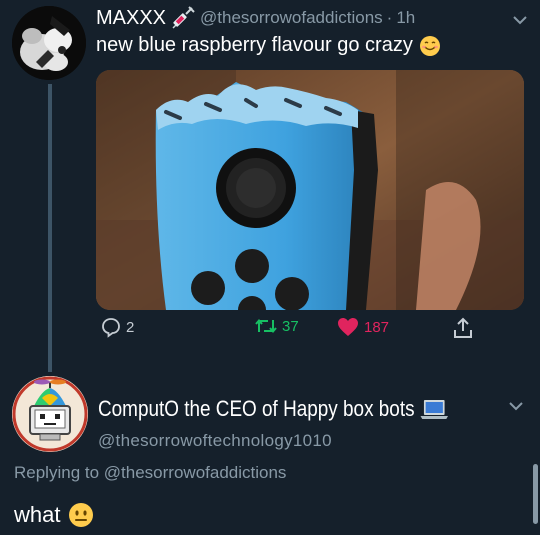 The image size is (540, 535). I want to click on retweet-button: 37, so click(276, 326).